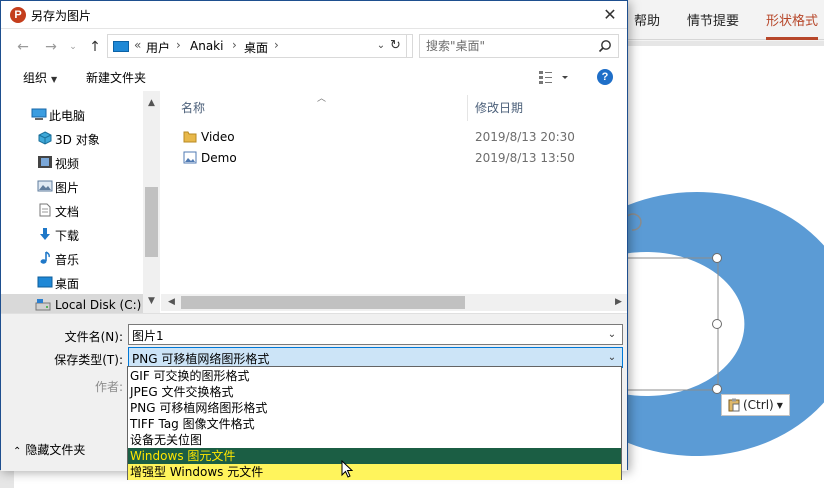 This screenshot has width=824, height=488. I want to click on mouse-cursor-icon, so click(347, 469).